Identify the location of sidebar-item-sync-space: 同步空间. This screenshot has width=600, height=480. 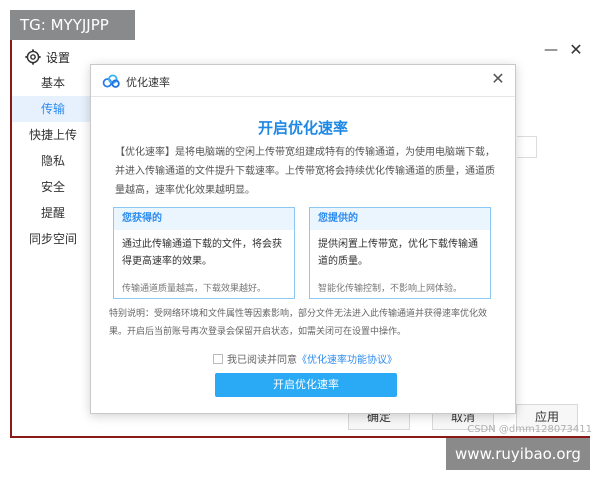
(53, 239).